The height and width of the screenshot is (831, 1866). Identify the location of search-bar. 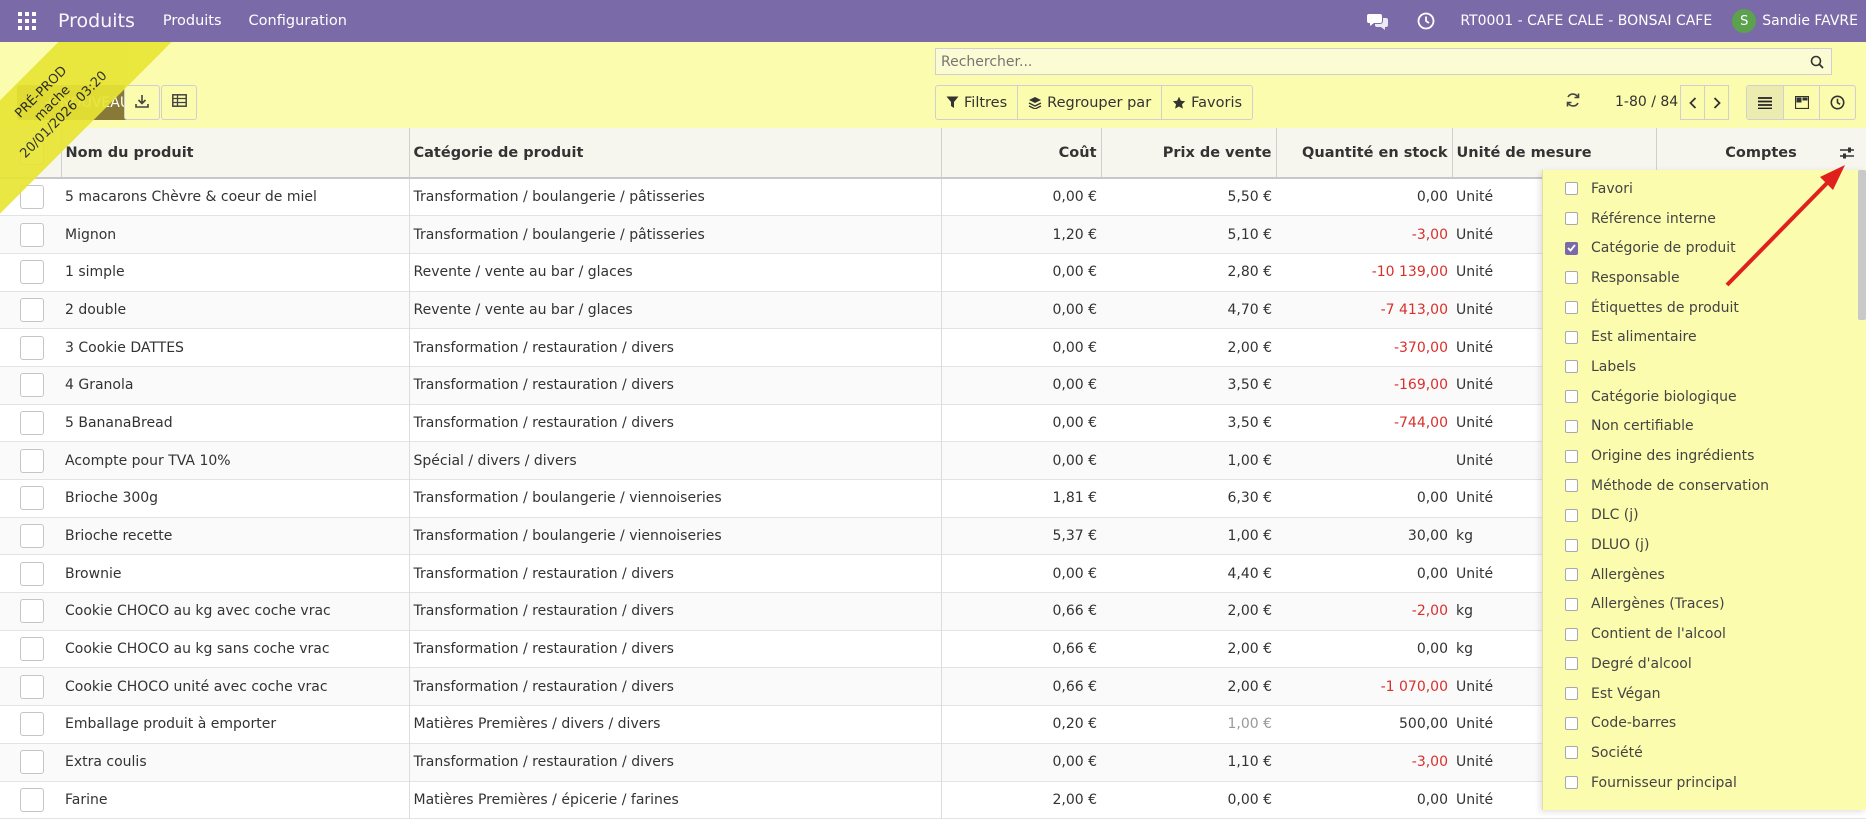
(1383, 61).